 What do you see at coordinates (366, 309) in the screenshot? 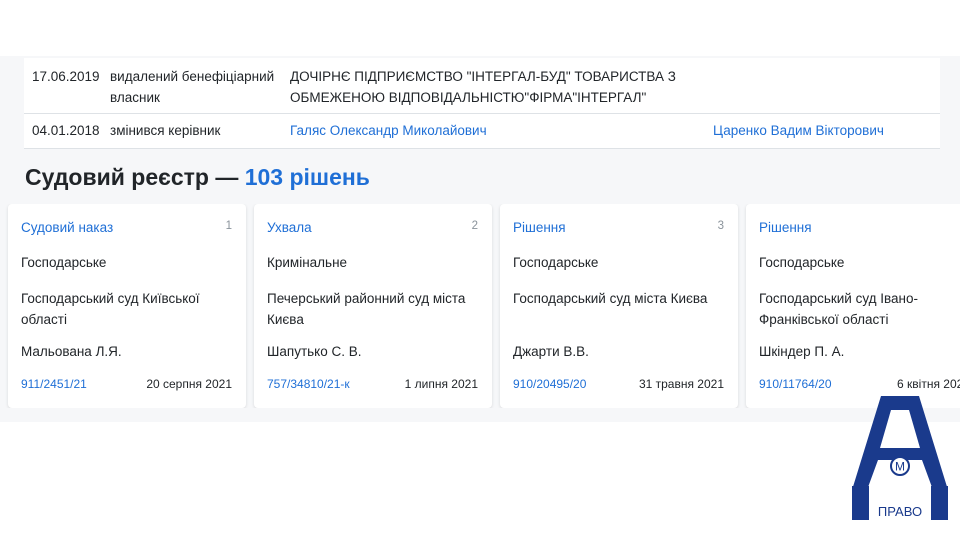
I see `court-name: Печерський районний суд міста Києва` at bounding box center [366, 309].